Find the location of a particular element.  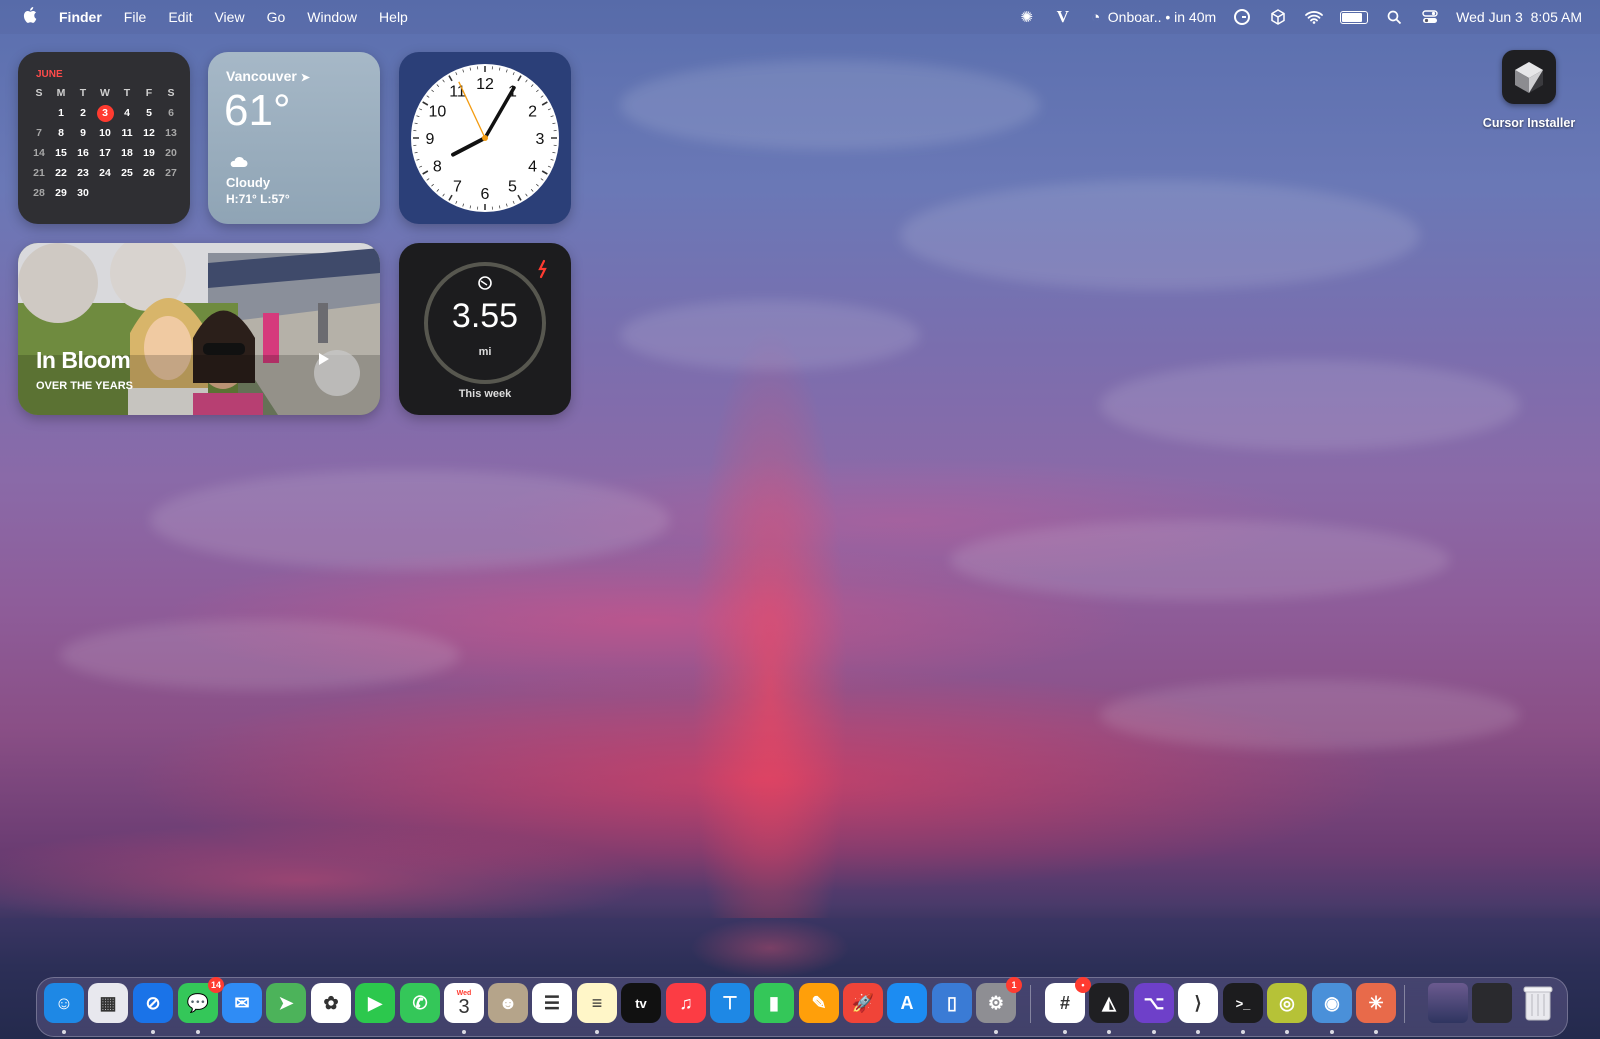

terminal-icon: >_ is located at coordinates (1243, 1003).